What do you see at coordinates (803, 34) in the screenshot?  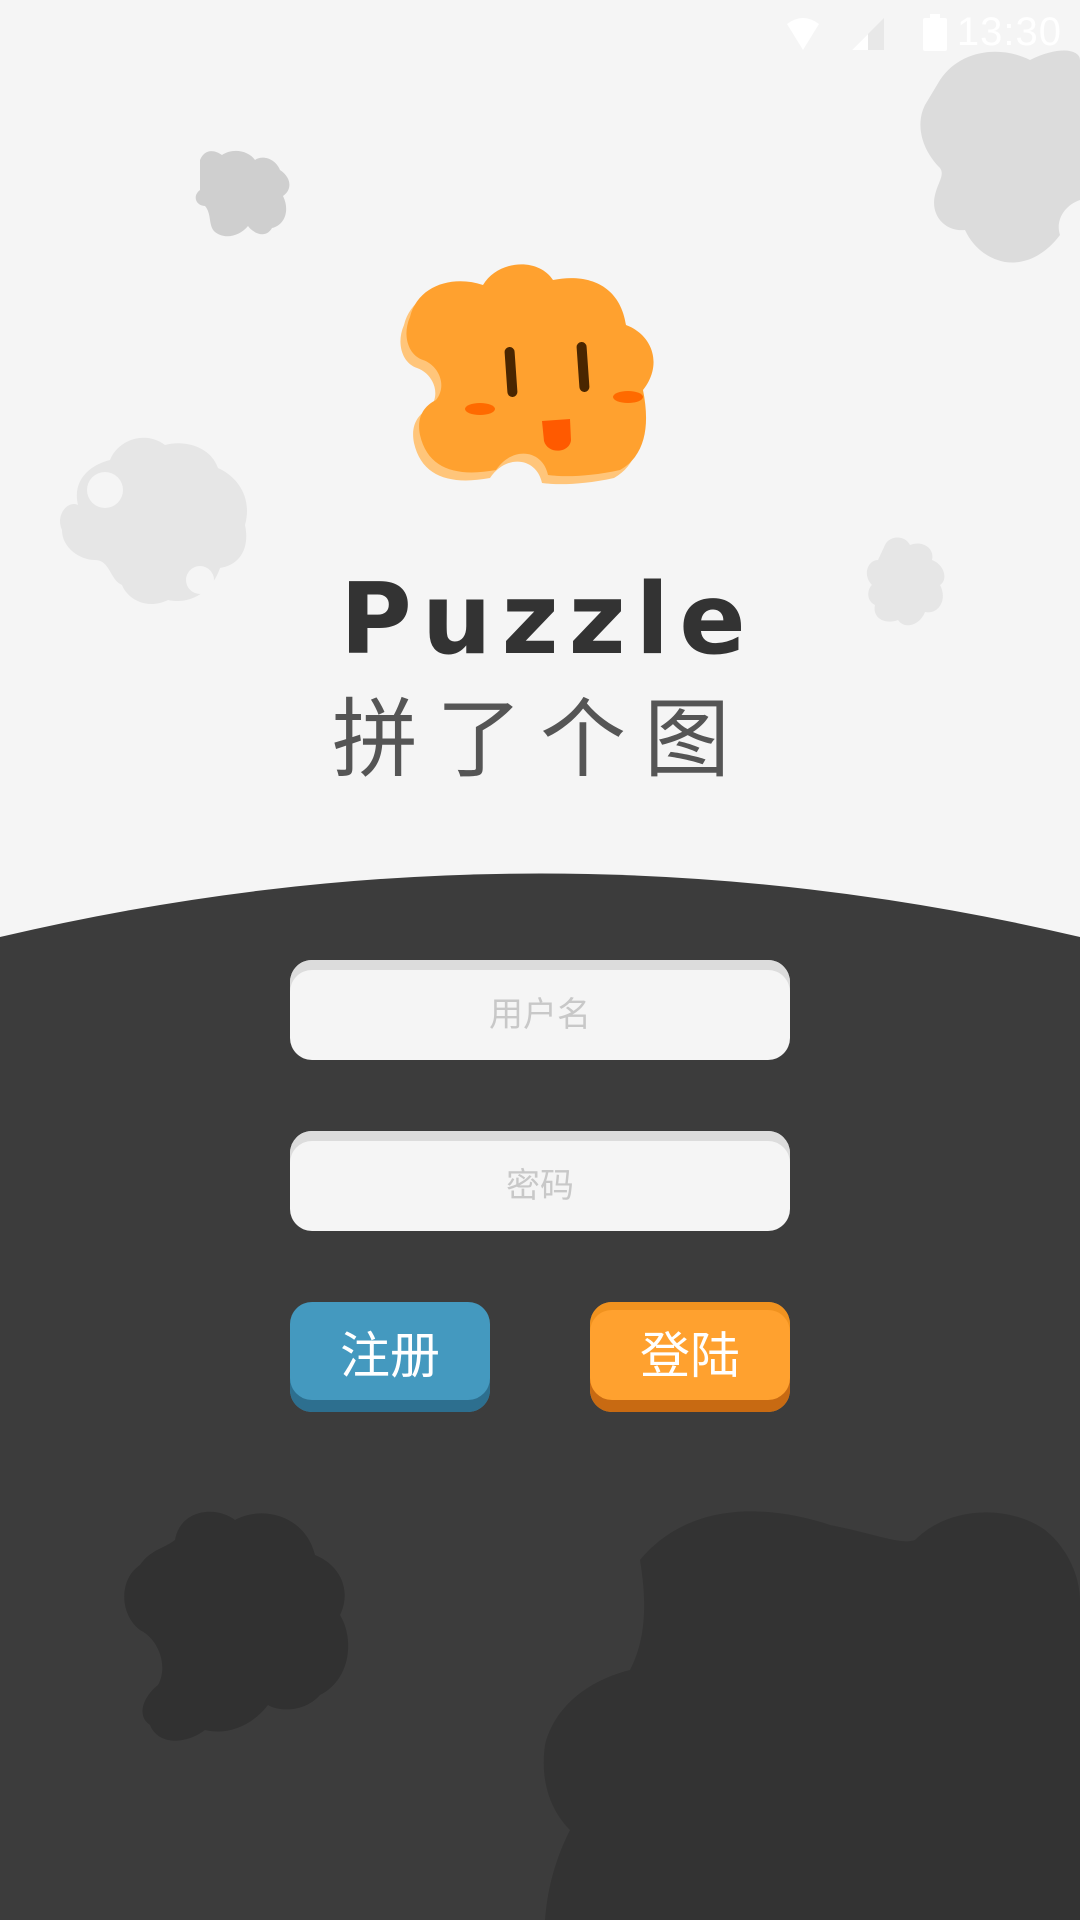 I see `wifi-icon` at bounding box center [803, 34].